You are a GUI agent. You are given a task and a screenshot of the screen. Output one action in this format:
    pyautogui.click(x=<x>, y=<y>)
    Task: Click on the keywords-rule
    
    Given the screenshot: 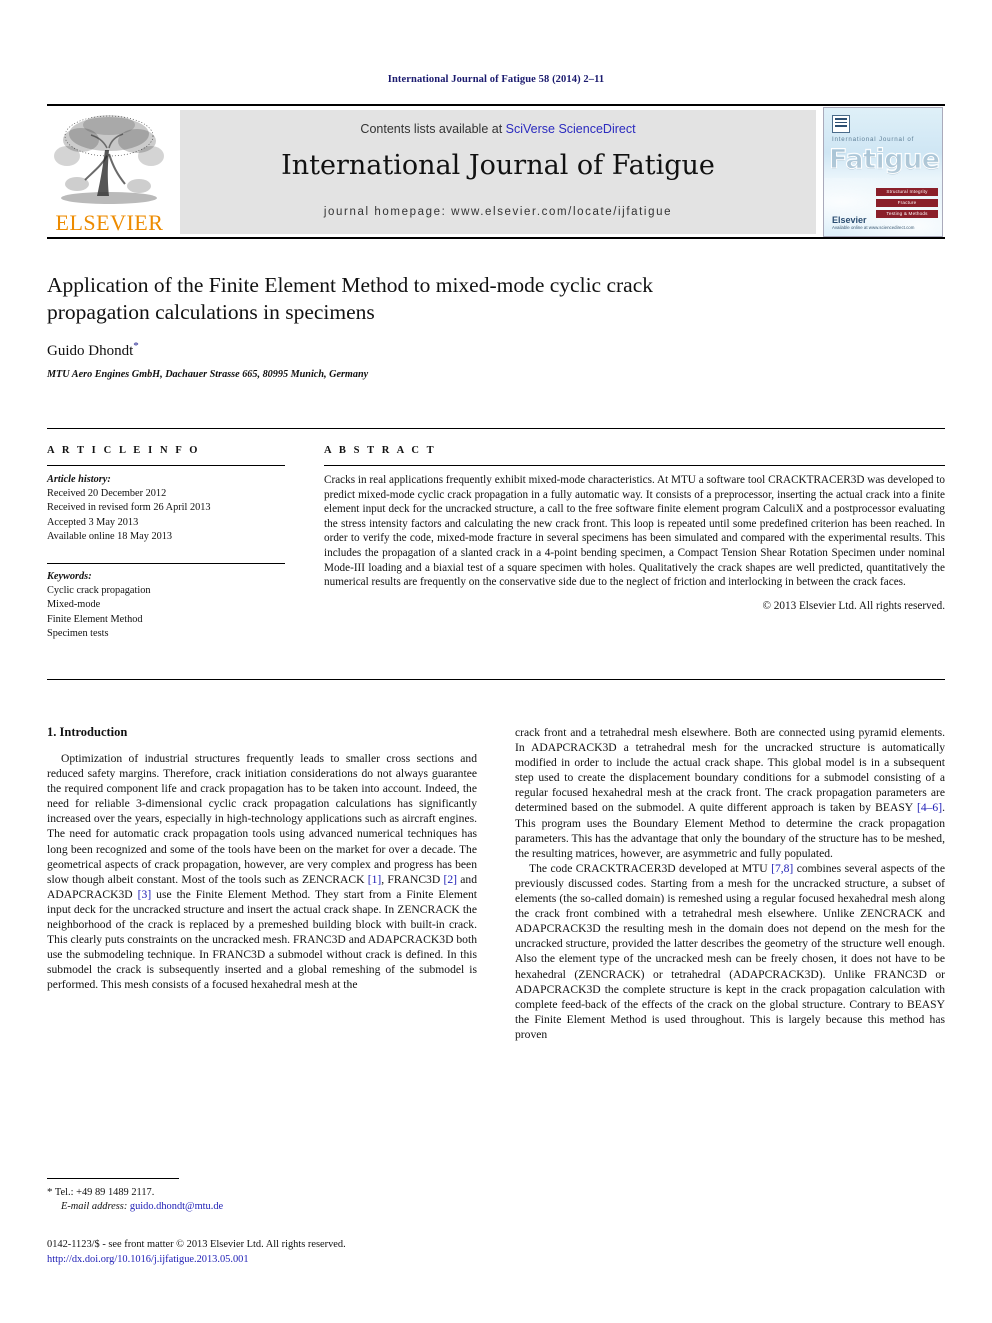 What is the action you would take?
    pyautogui.click(x=166, y=564)
    